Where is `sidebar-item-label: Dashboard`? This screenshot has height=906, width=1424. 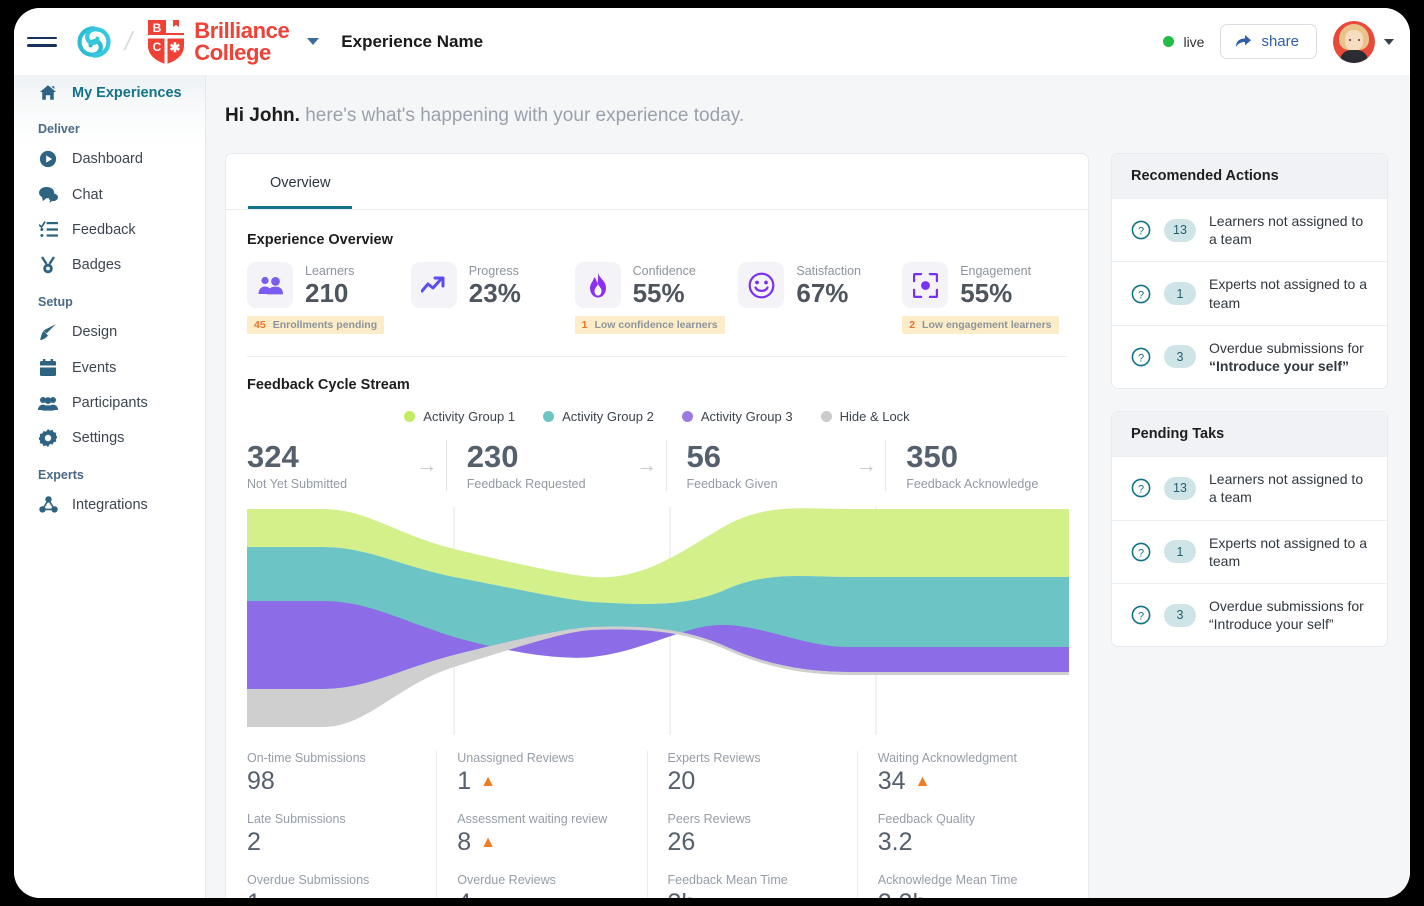
sidebar-item-label: Dashboard is located at coordinates (107, 159).